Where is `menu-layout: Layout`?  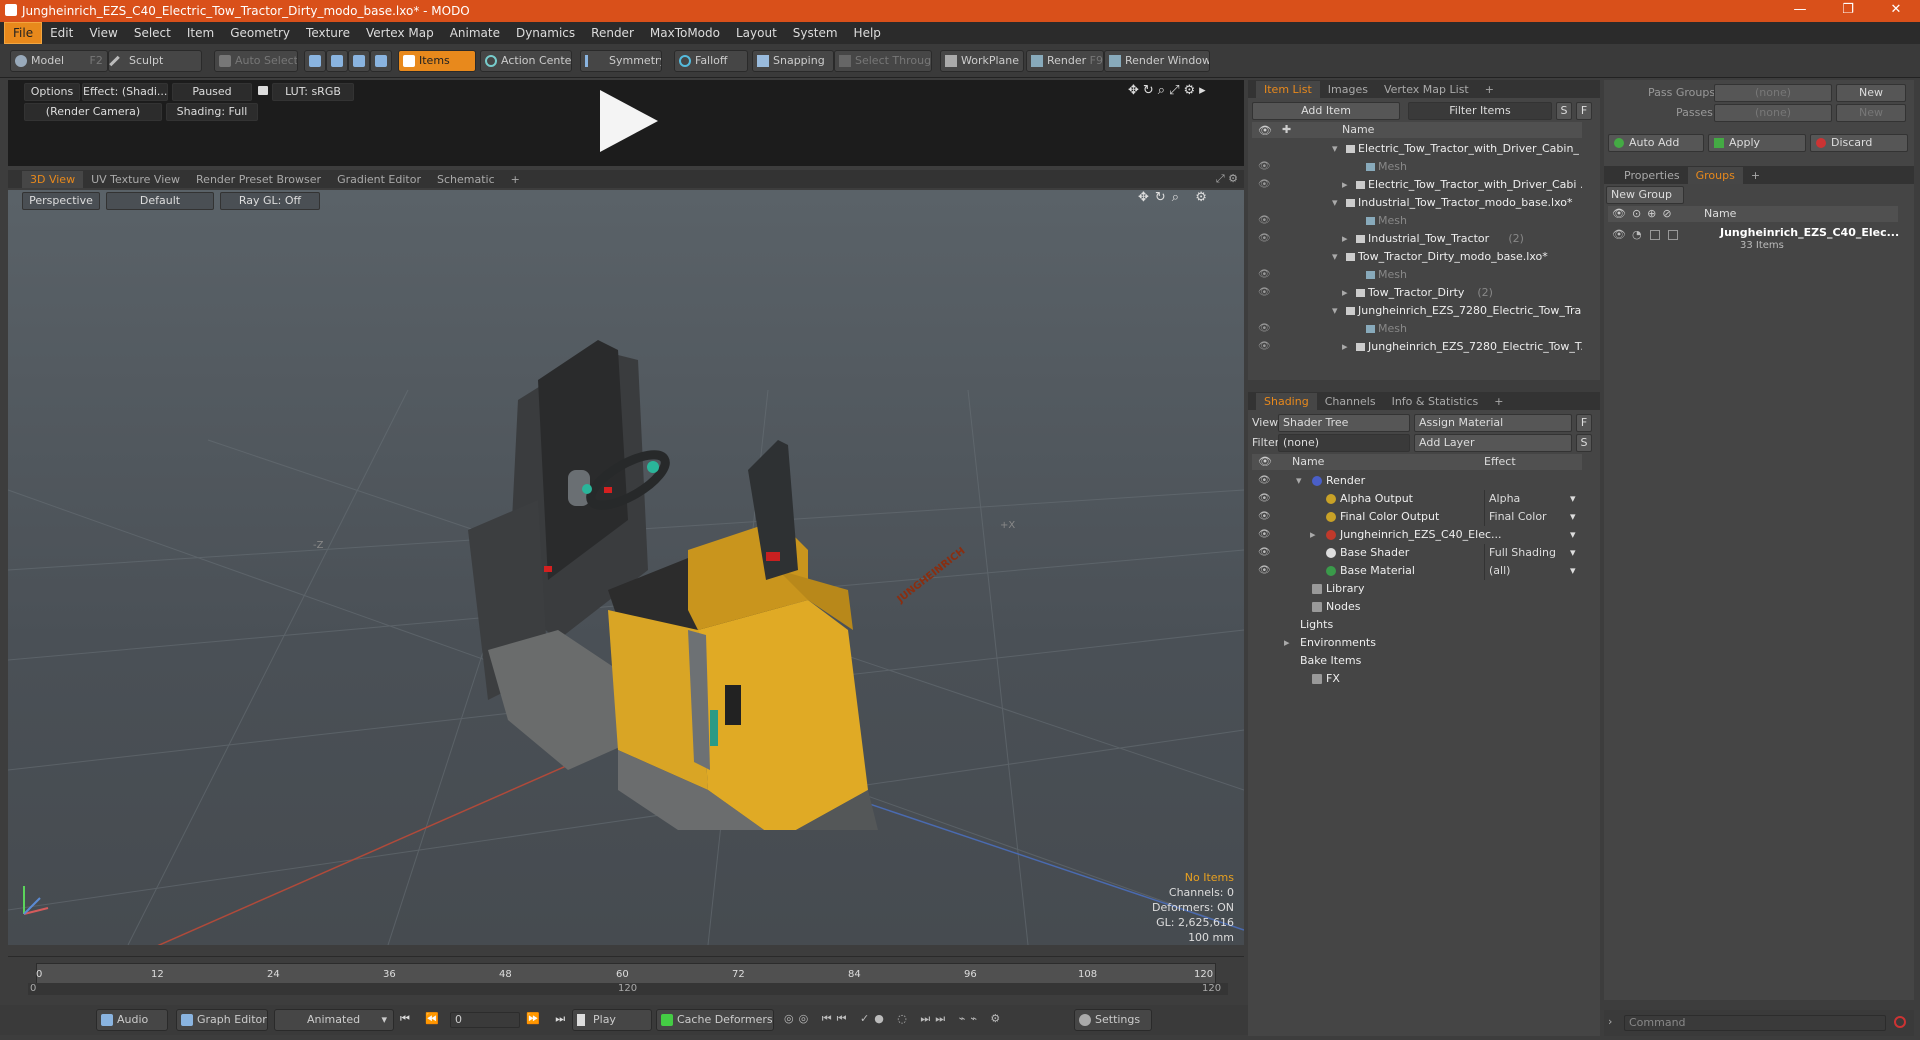 menu-layout: Layout is located at coordinates (756, 33).